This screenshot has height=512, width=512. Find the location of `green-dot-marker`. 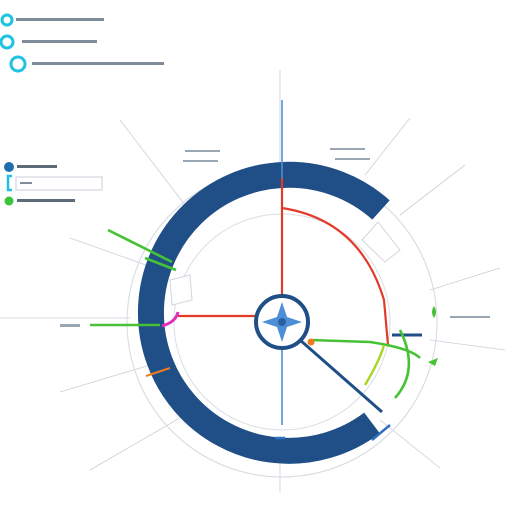

green-dot-marker is located at coordinates (9, 201).